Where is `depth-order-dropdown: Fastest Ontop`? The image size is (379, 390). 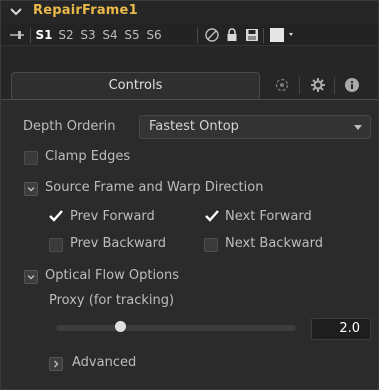
depth-order-dropdown: Fastest Ontop is located at coordinates (255, 127).